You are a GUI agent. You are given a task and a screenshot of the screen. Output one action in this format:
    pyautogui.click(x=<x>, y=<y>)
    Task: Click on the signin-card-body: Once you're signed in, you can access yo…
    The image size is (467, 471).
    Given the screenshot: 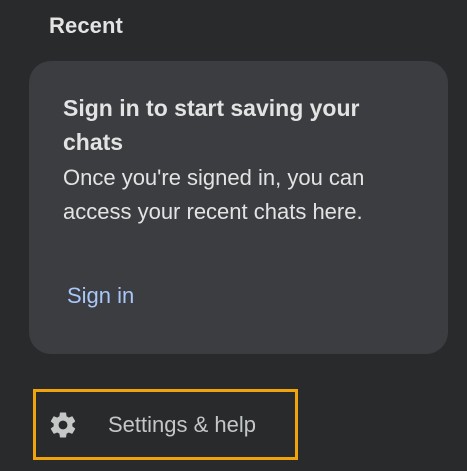 What is the action you would take?
    pyautogui.click(x=214, y=194)
    